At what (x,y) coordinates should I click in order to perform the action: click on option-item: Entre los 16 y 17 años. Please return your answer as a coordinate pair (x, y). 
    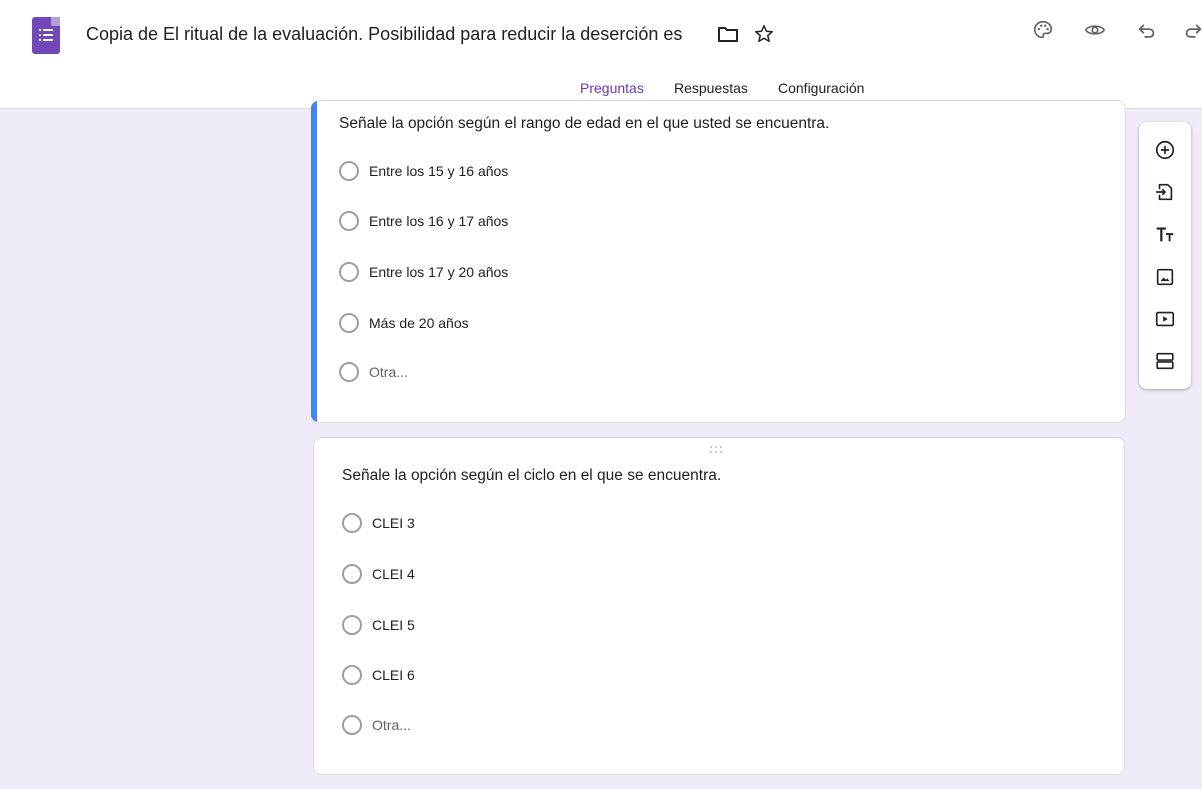
    Looking at the image, I should click on (423, 221).